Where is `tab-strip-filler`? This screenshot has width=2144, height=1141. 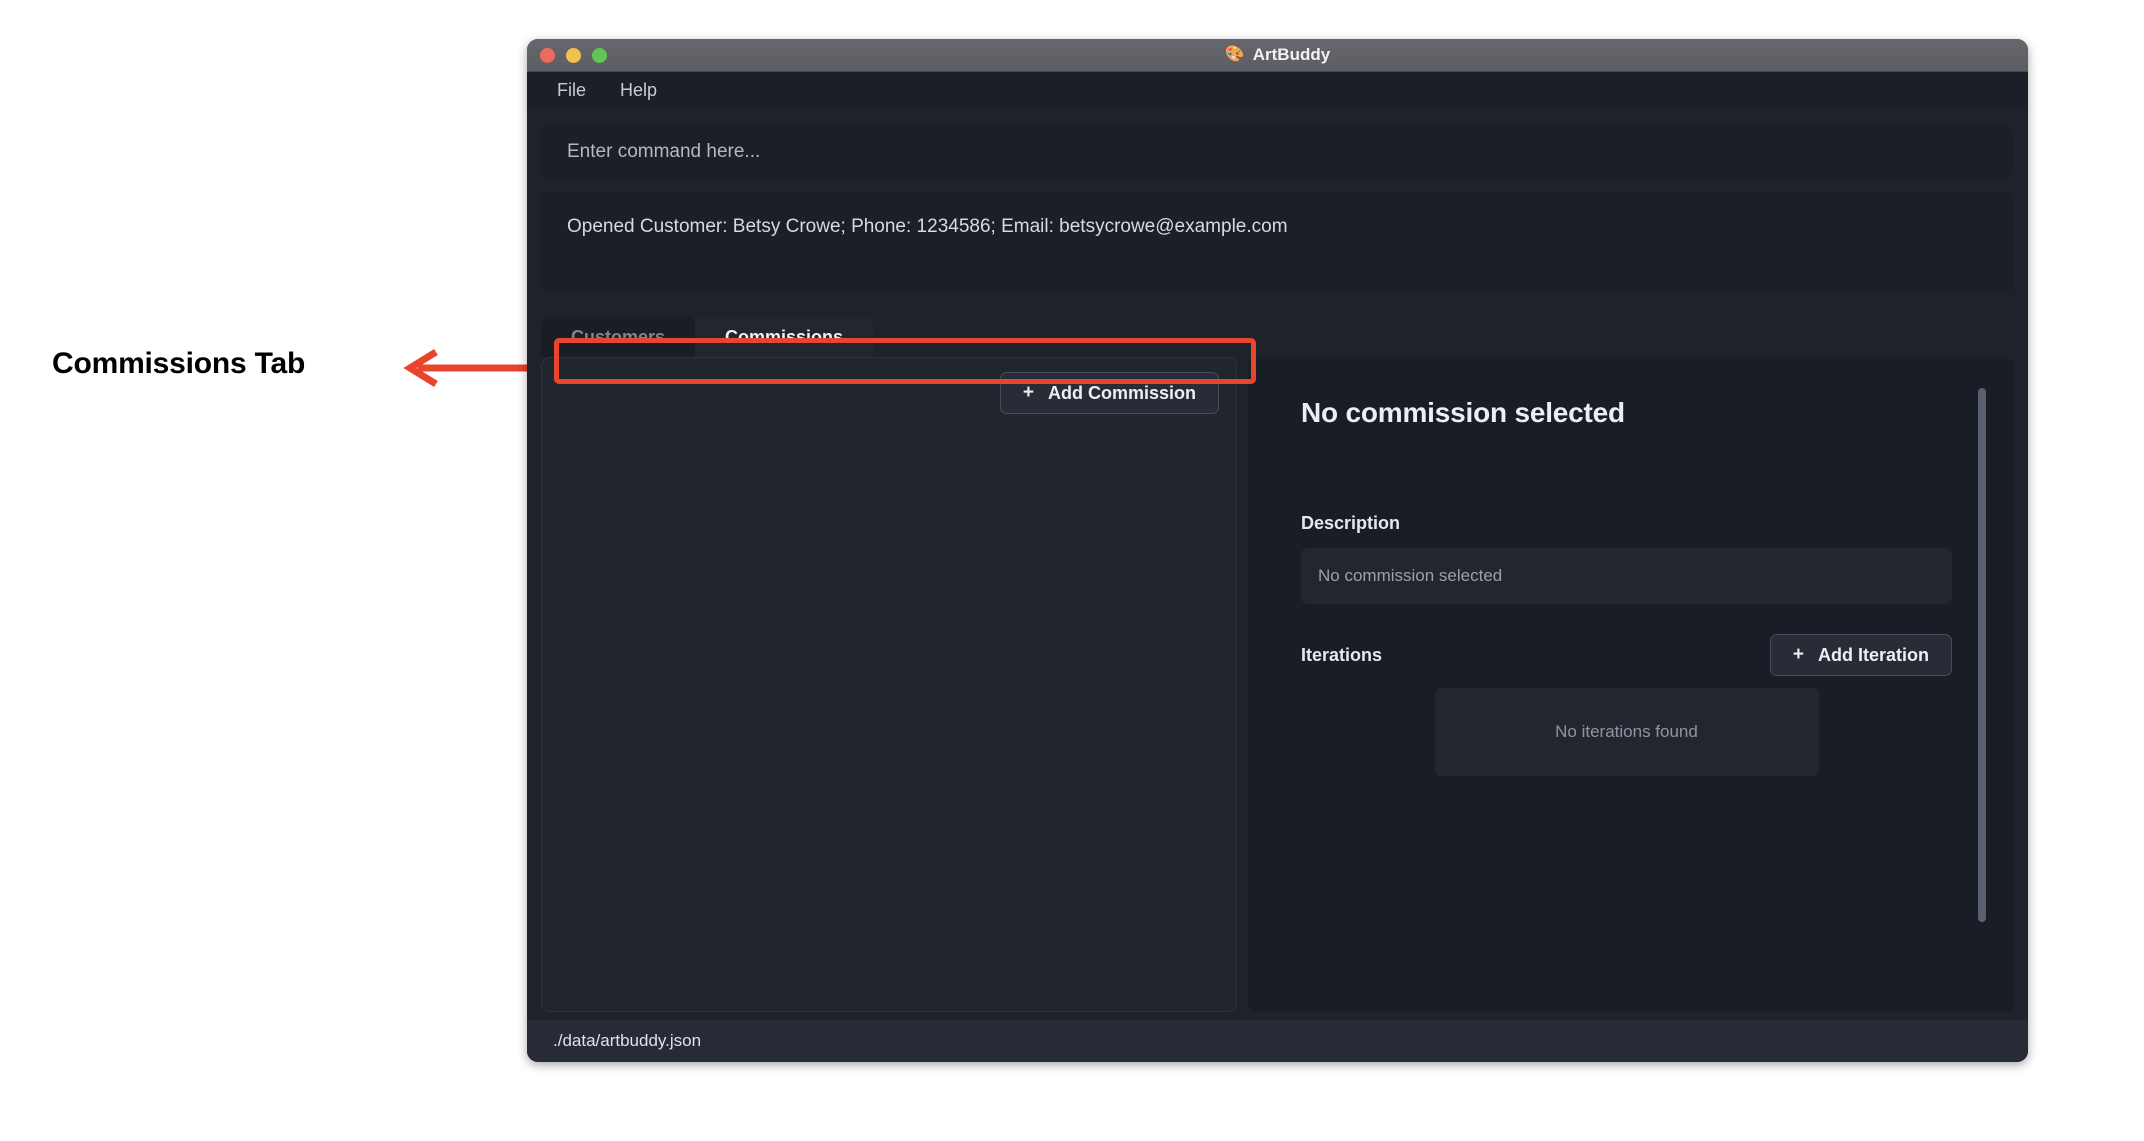 tab-strip-filler is located at coordinates (1443, 337).